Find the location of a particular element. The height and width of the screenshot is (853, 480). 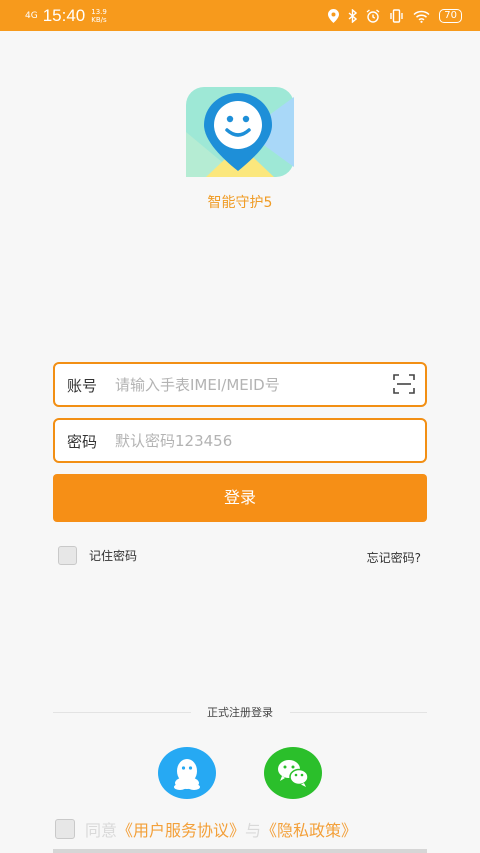

remember-password: 记住密码 is located at coordinates (97, 555).